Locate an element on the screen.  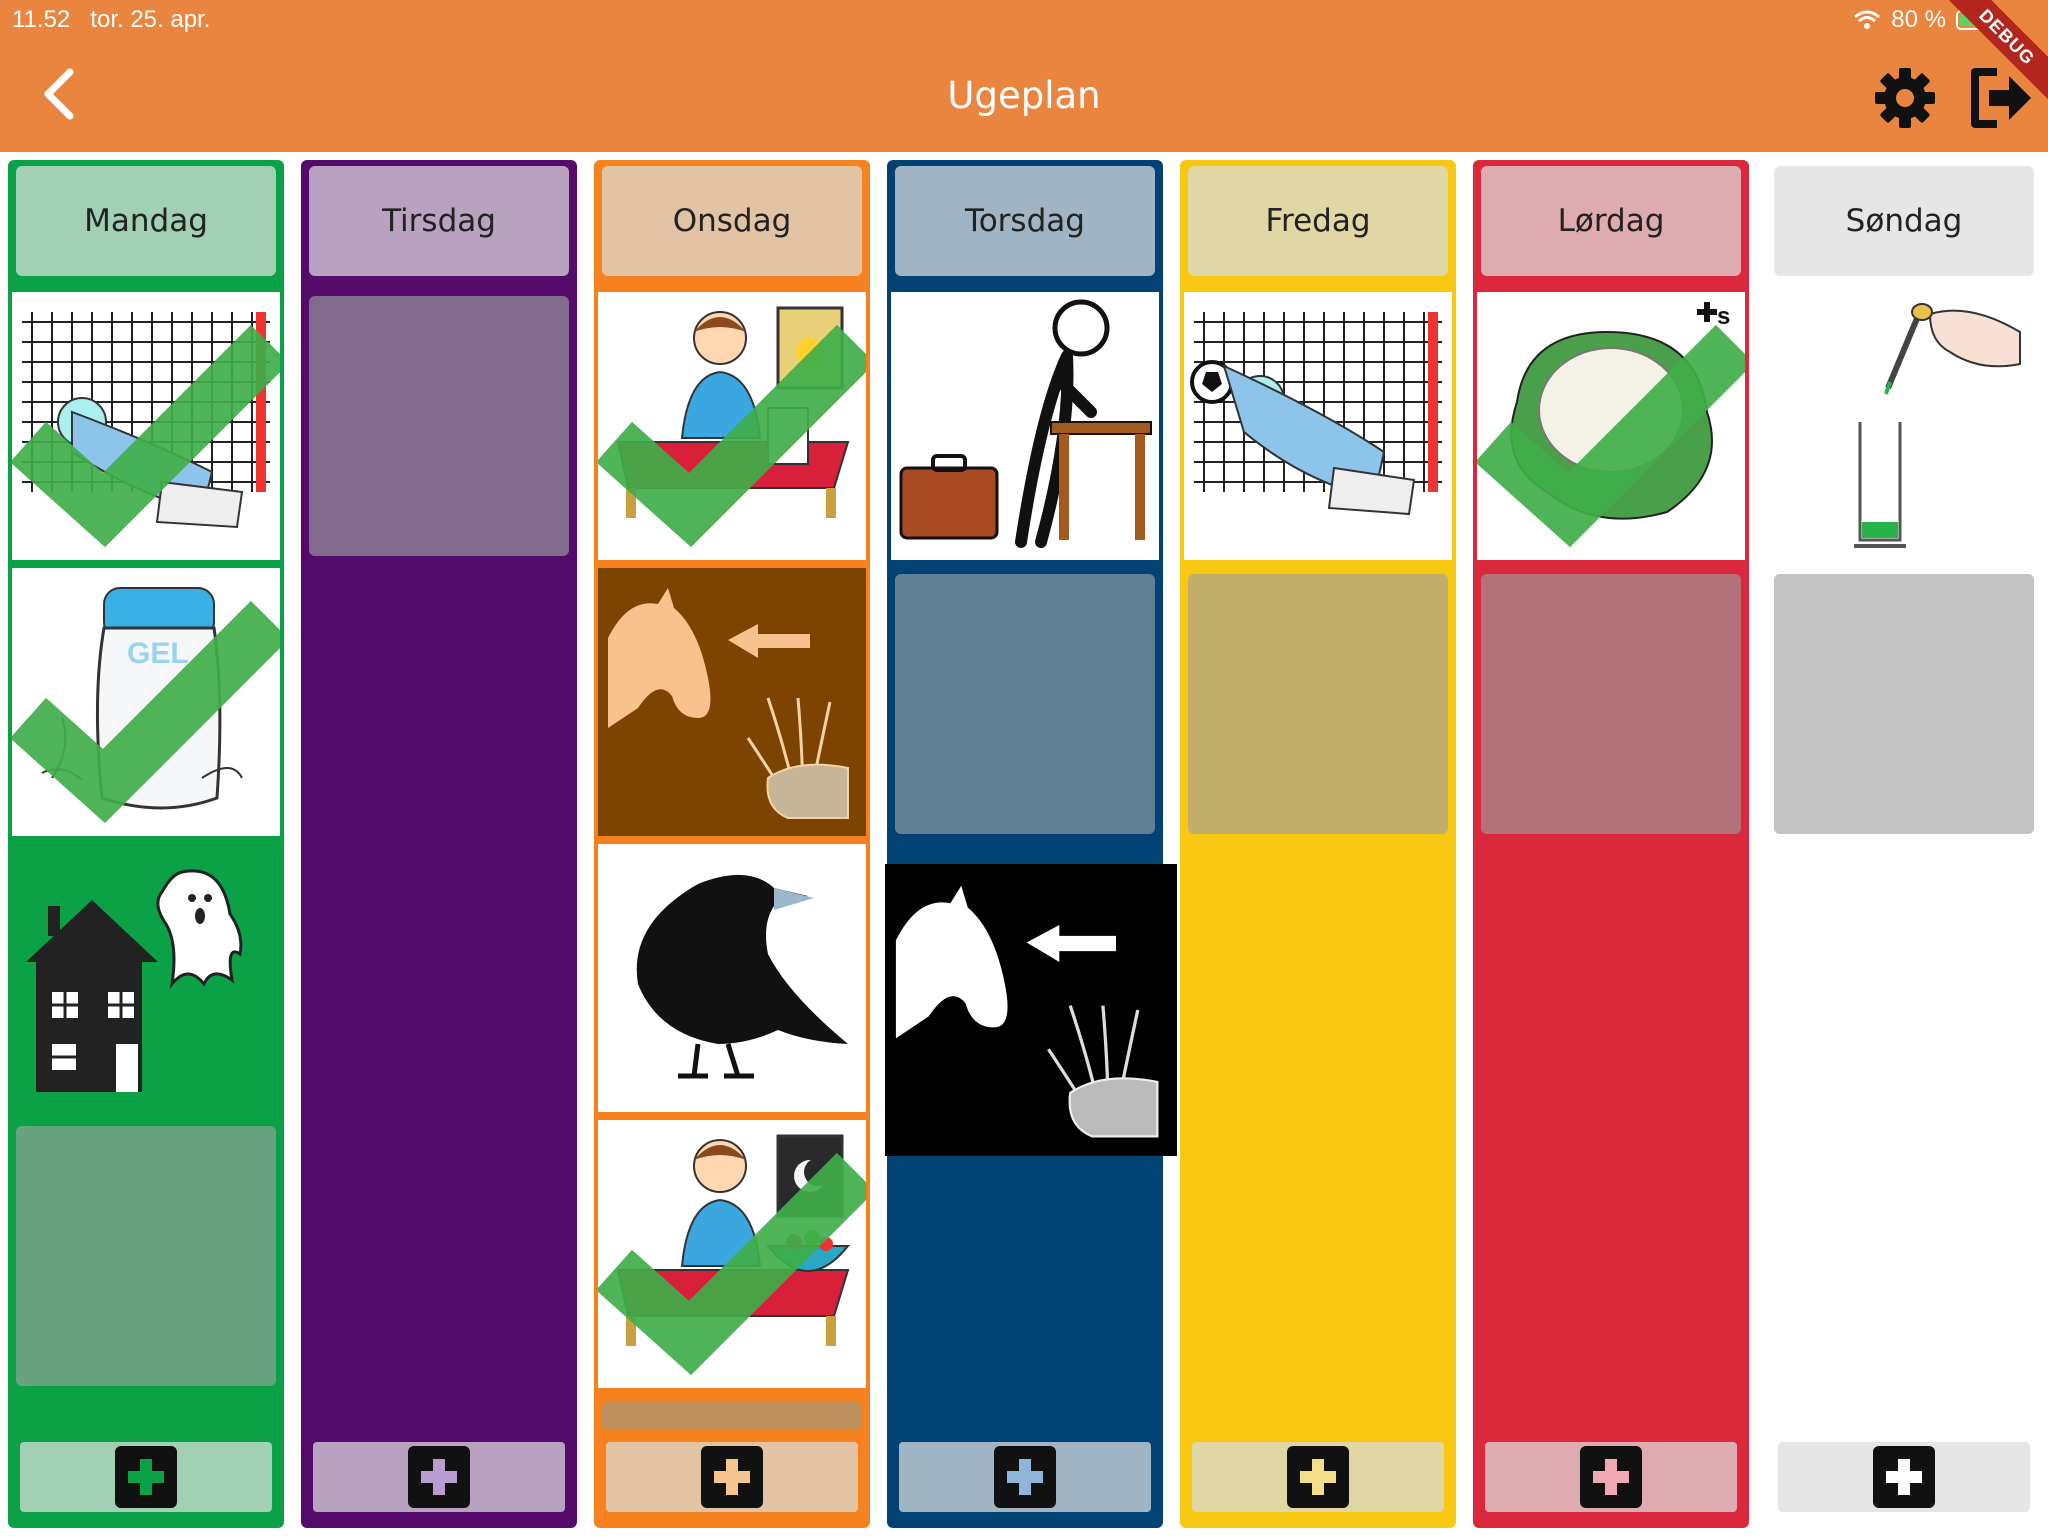
page-title: Ugeplan is located at coordinates (1024, 95).